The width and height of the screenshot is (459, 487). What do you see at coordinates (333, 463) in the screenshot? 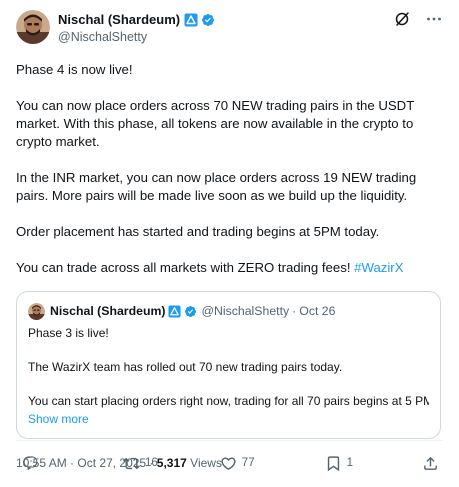
I see `bookmark-icon` at bounding box center [333, 463].